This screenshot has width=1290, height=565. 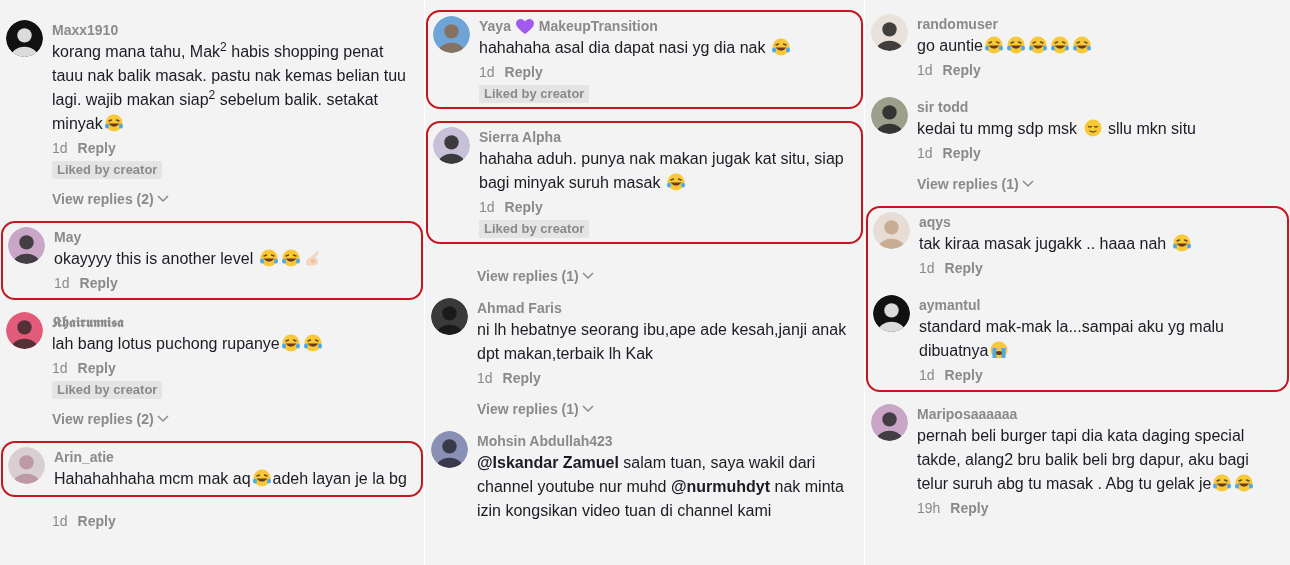 What do you see at coordinates (1057, 128) in the screenshot?
I see `comment-text: kedai tu mmg sdp msk sllu mkn situ` at bounding box center [1057, 128].